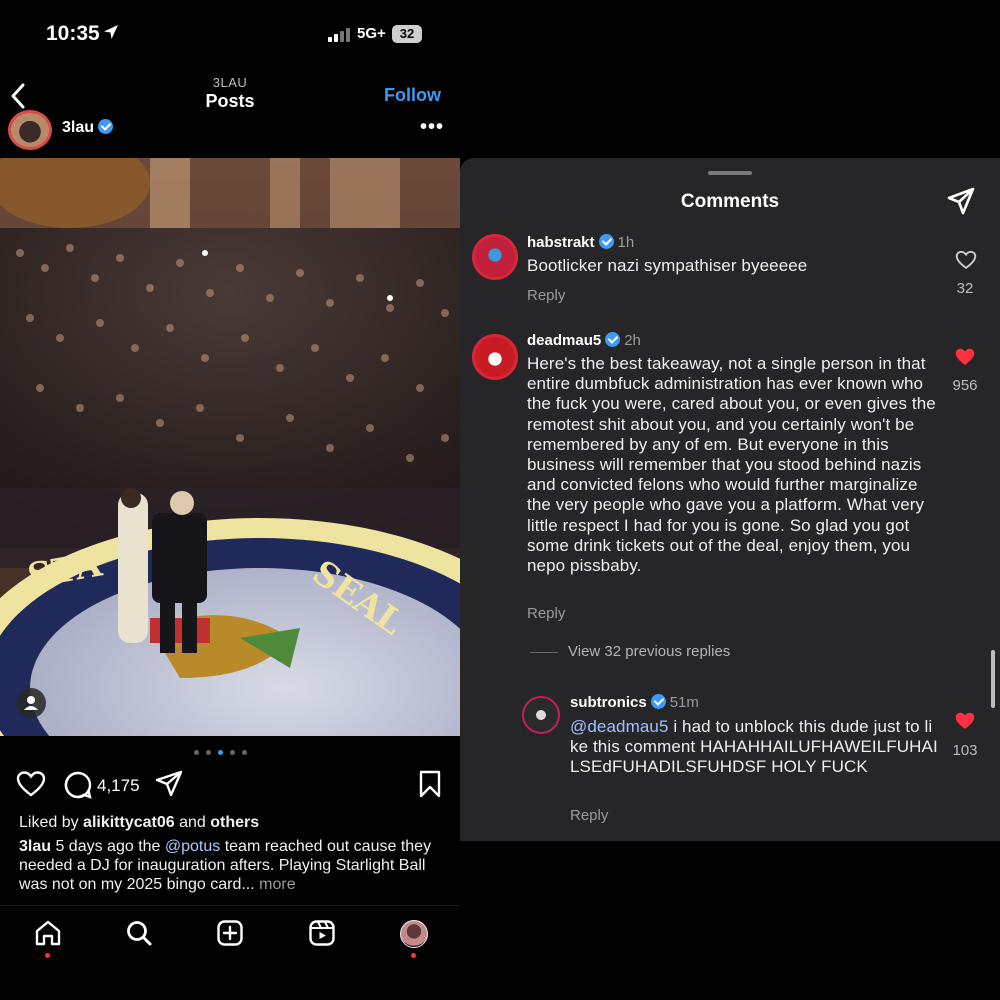 This screenshot has width=1000, height=1000. I want to click on author-name-text: 3lau, so click(78, 127).